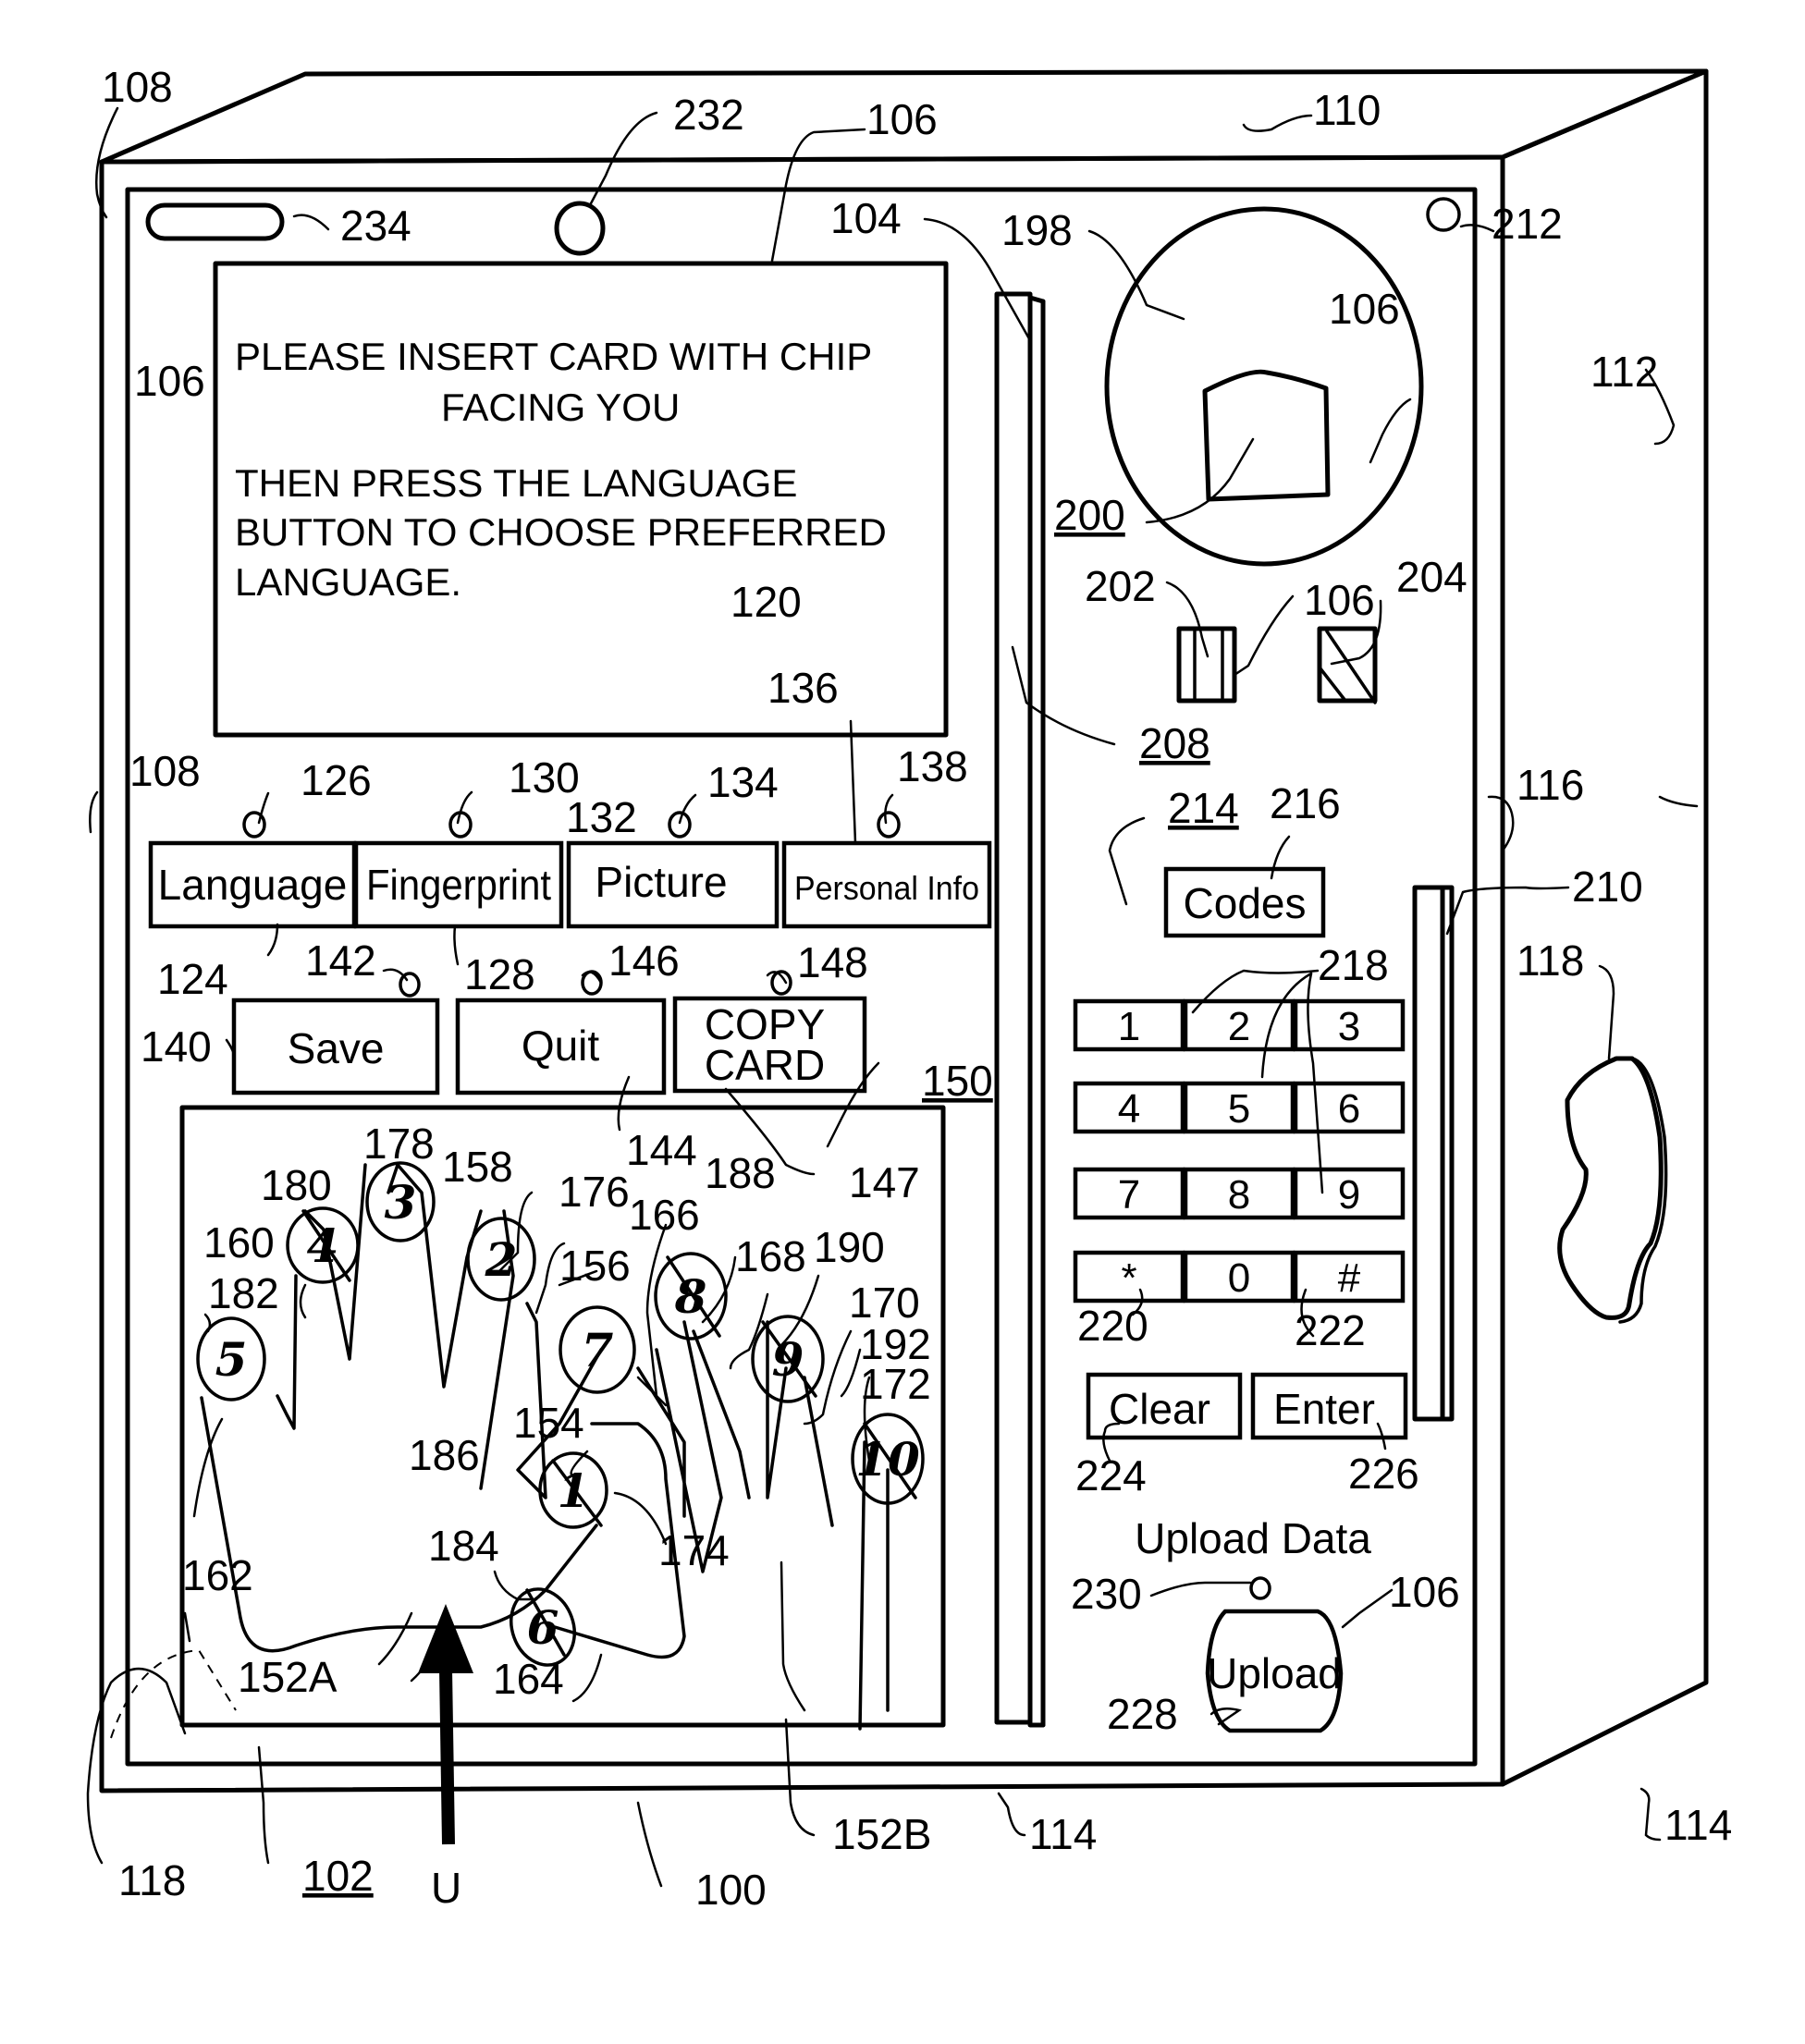 The width and height of the screenshot is (1805, 2044). What do you see at coordinates (694, 1550) in the screenshot?
I see `ref-174: 174` at bounding box center [694, 1550].